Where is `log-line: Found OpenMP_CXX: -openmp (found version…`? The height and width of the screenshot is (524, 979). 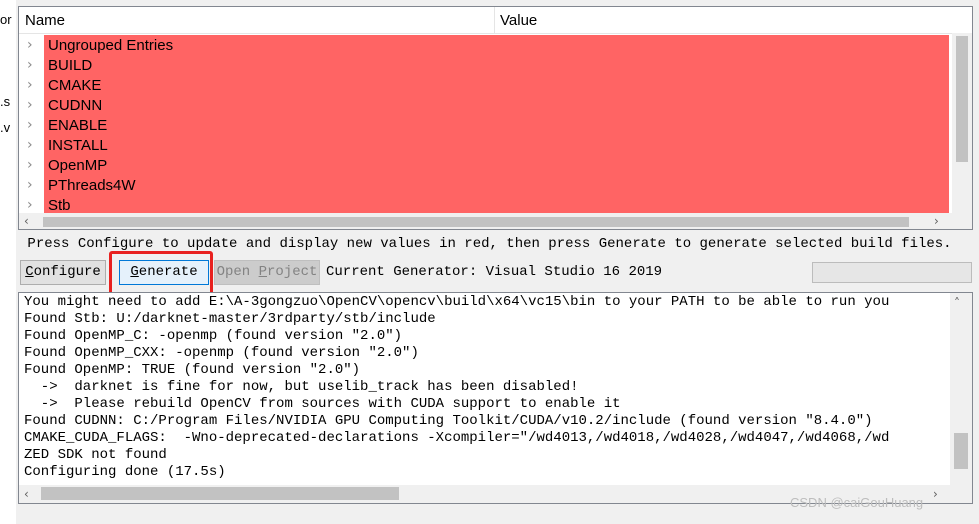 log-line: Found OpenMP_CXX: -openmp (found version… is located at coordinates (221, 353).